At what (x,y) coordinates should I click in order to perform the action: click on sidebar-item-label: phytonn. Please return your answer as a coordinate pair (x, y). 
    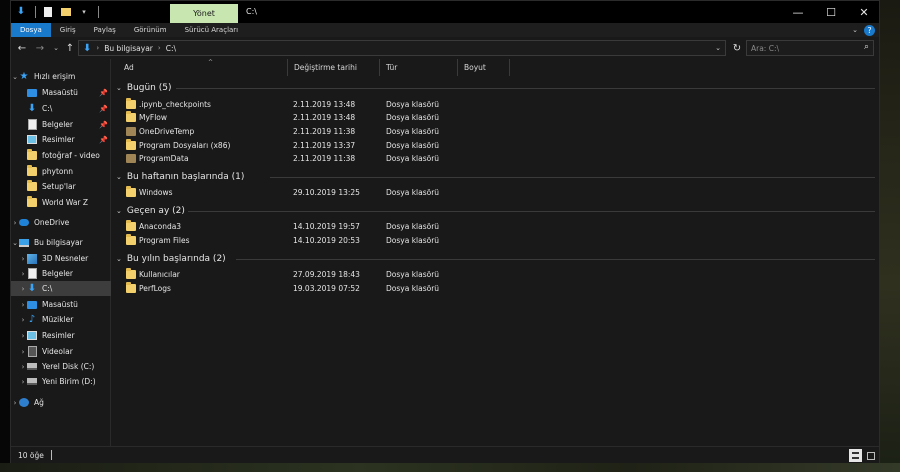
    Looking at the image, I should click on (57, 171).